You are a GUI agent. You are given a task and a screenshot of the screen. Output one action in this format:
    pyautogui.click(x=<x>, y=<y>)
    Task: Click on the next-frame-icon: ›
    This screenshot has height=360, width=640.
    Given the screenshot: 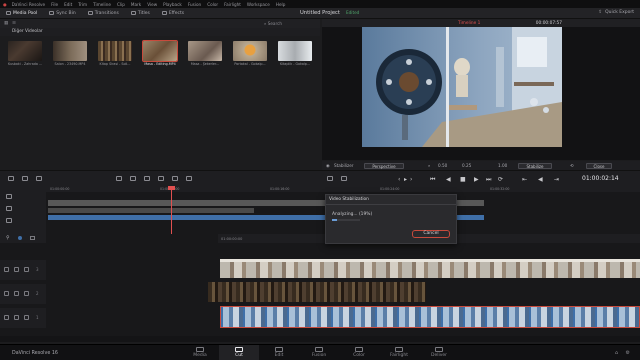 What is the action you would take?
    pyautogui.click(x=411, y=179)
    